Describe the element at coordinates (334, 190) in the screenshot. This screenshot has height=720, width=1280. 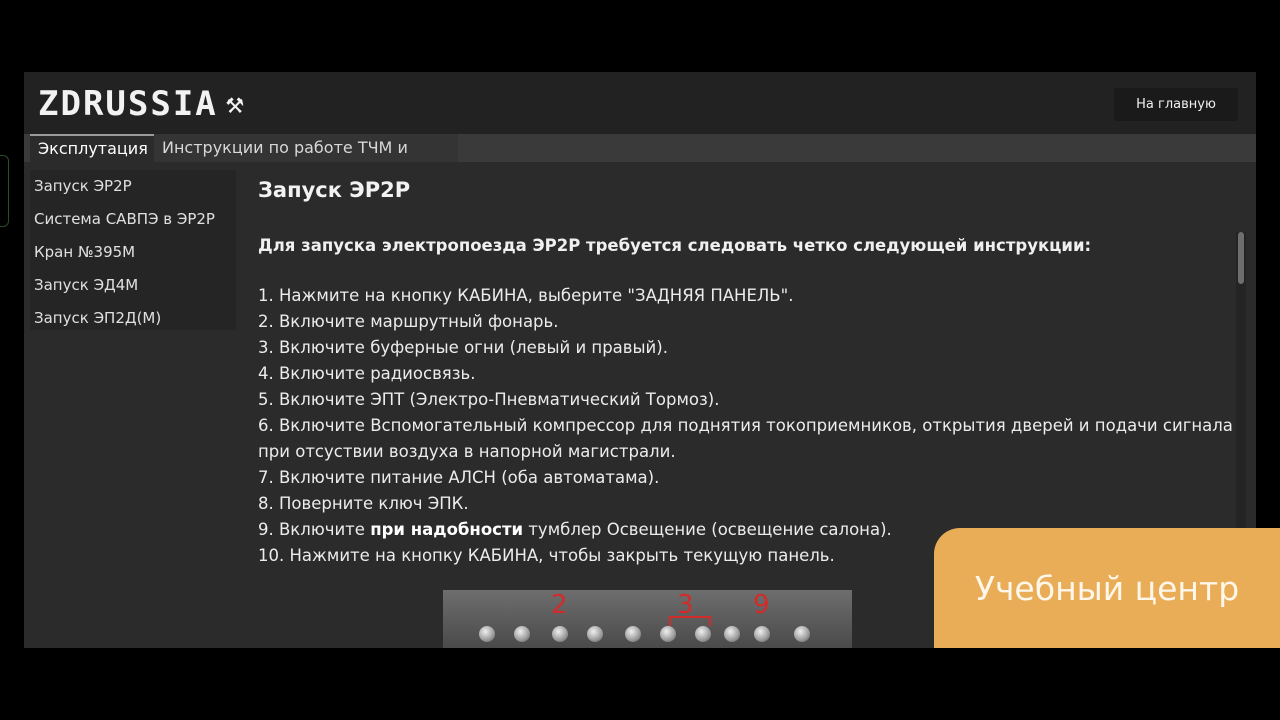
I see `page-title: Запуск ЭР2Р` at that location.